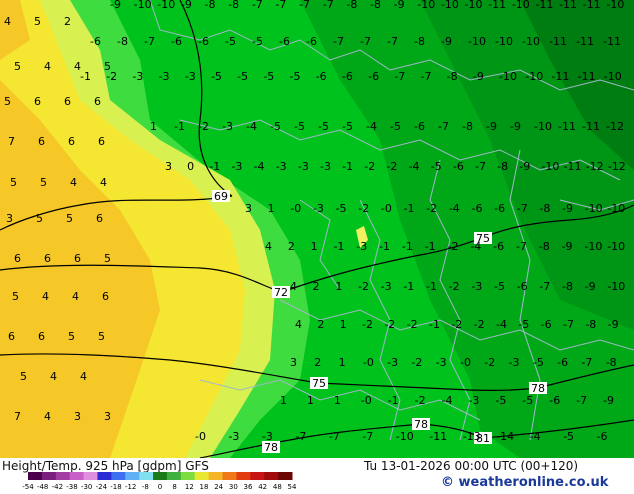 The height and width of the screenshot is (494, 634). I want to click on legend-tick: 18, so click(204, 486).